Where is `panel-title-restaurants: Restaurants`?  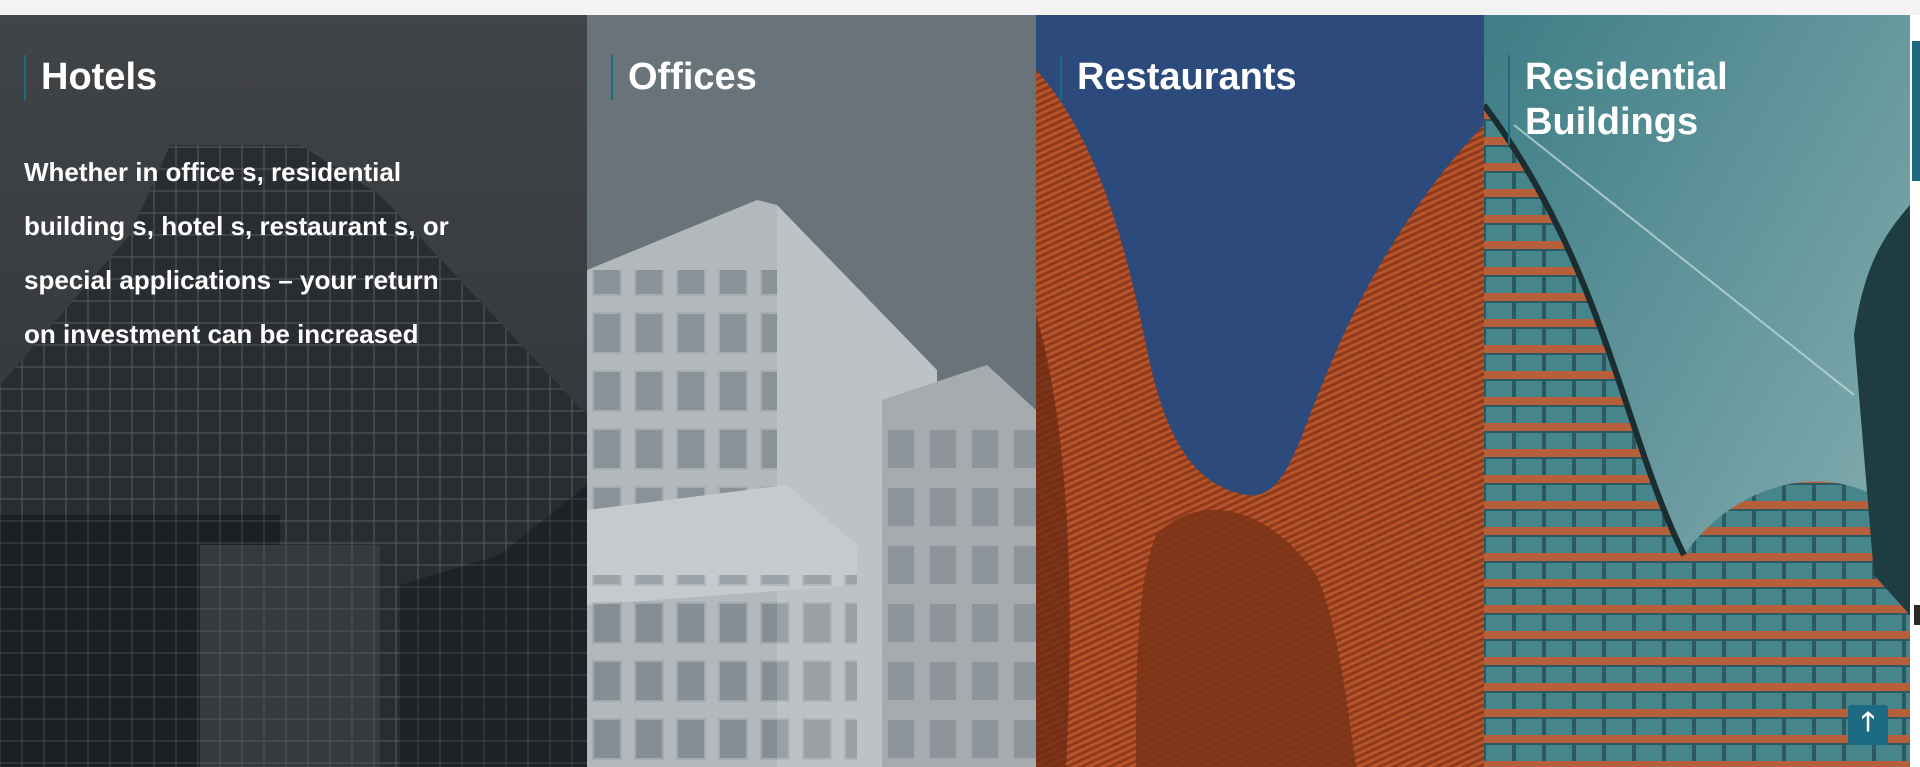 panel-title-restaurants: Restaurants is located at coordinates (1178, 77).